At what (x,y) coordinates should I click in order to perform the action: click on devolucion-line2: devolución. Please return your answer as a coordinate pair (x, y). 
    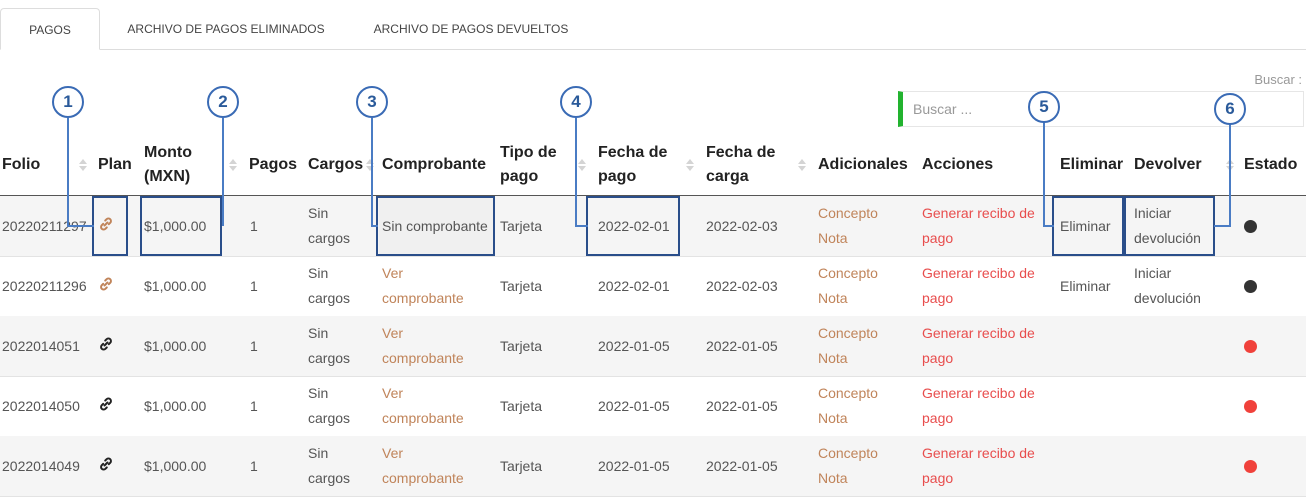
    Looking at the image, I should click on (1167, 238).